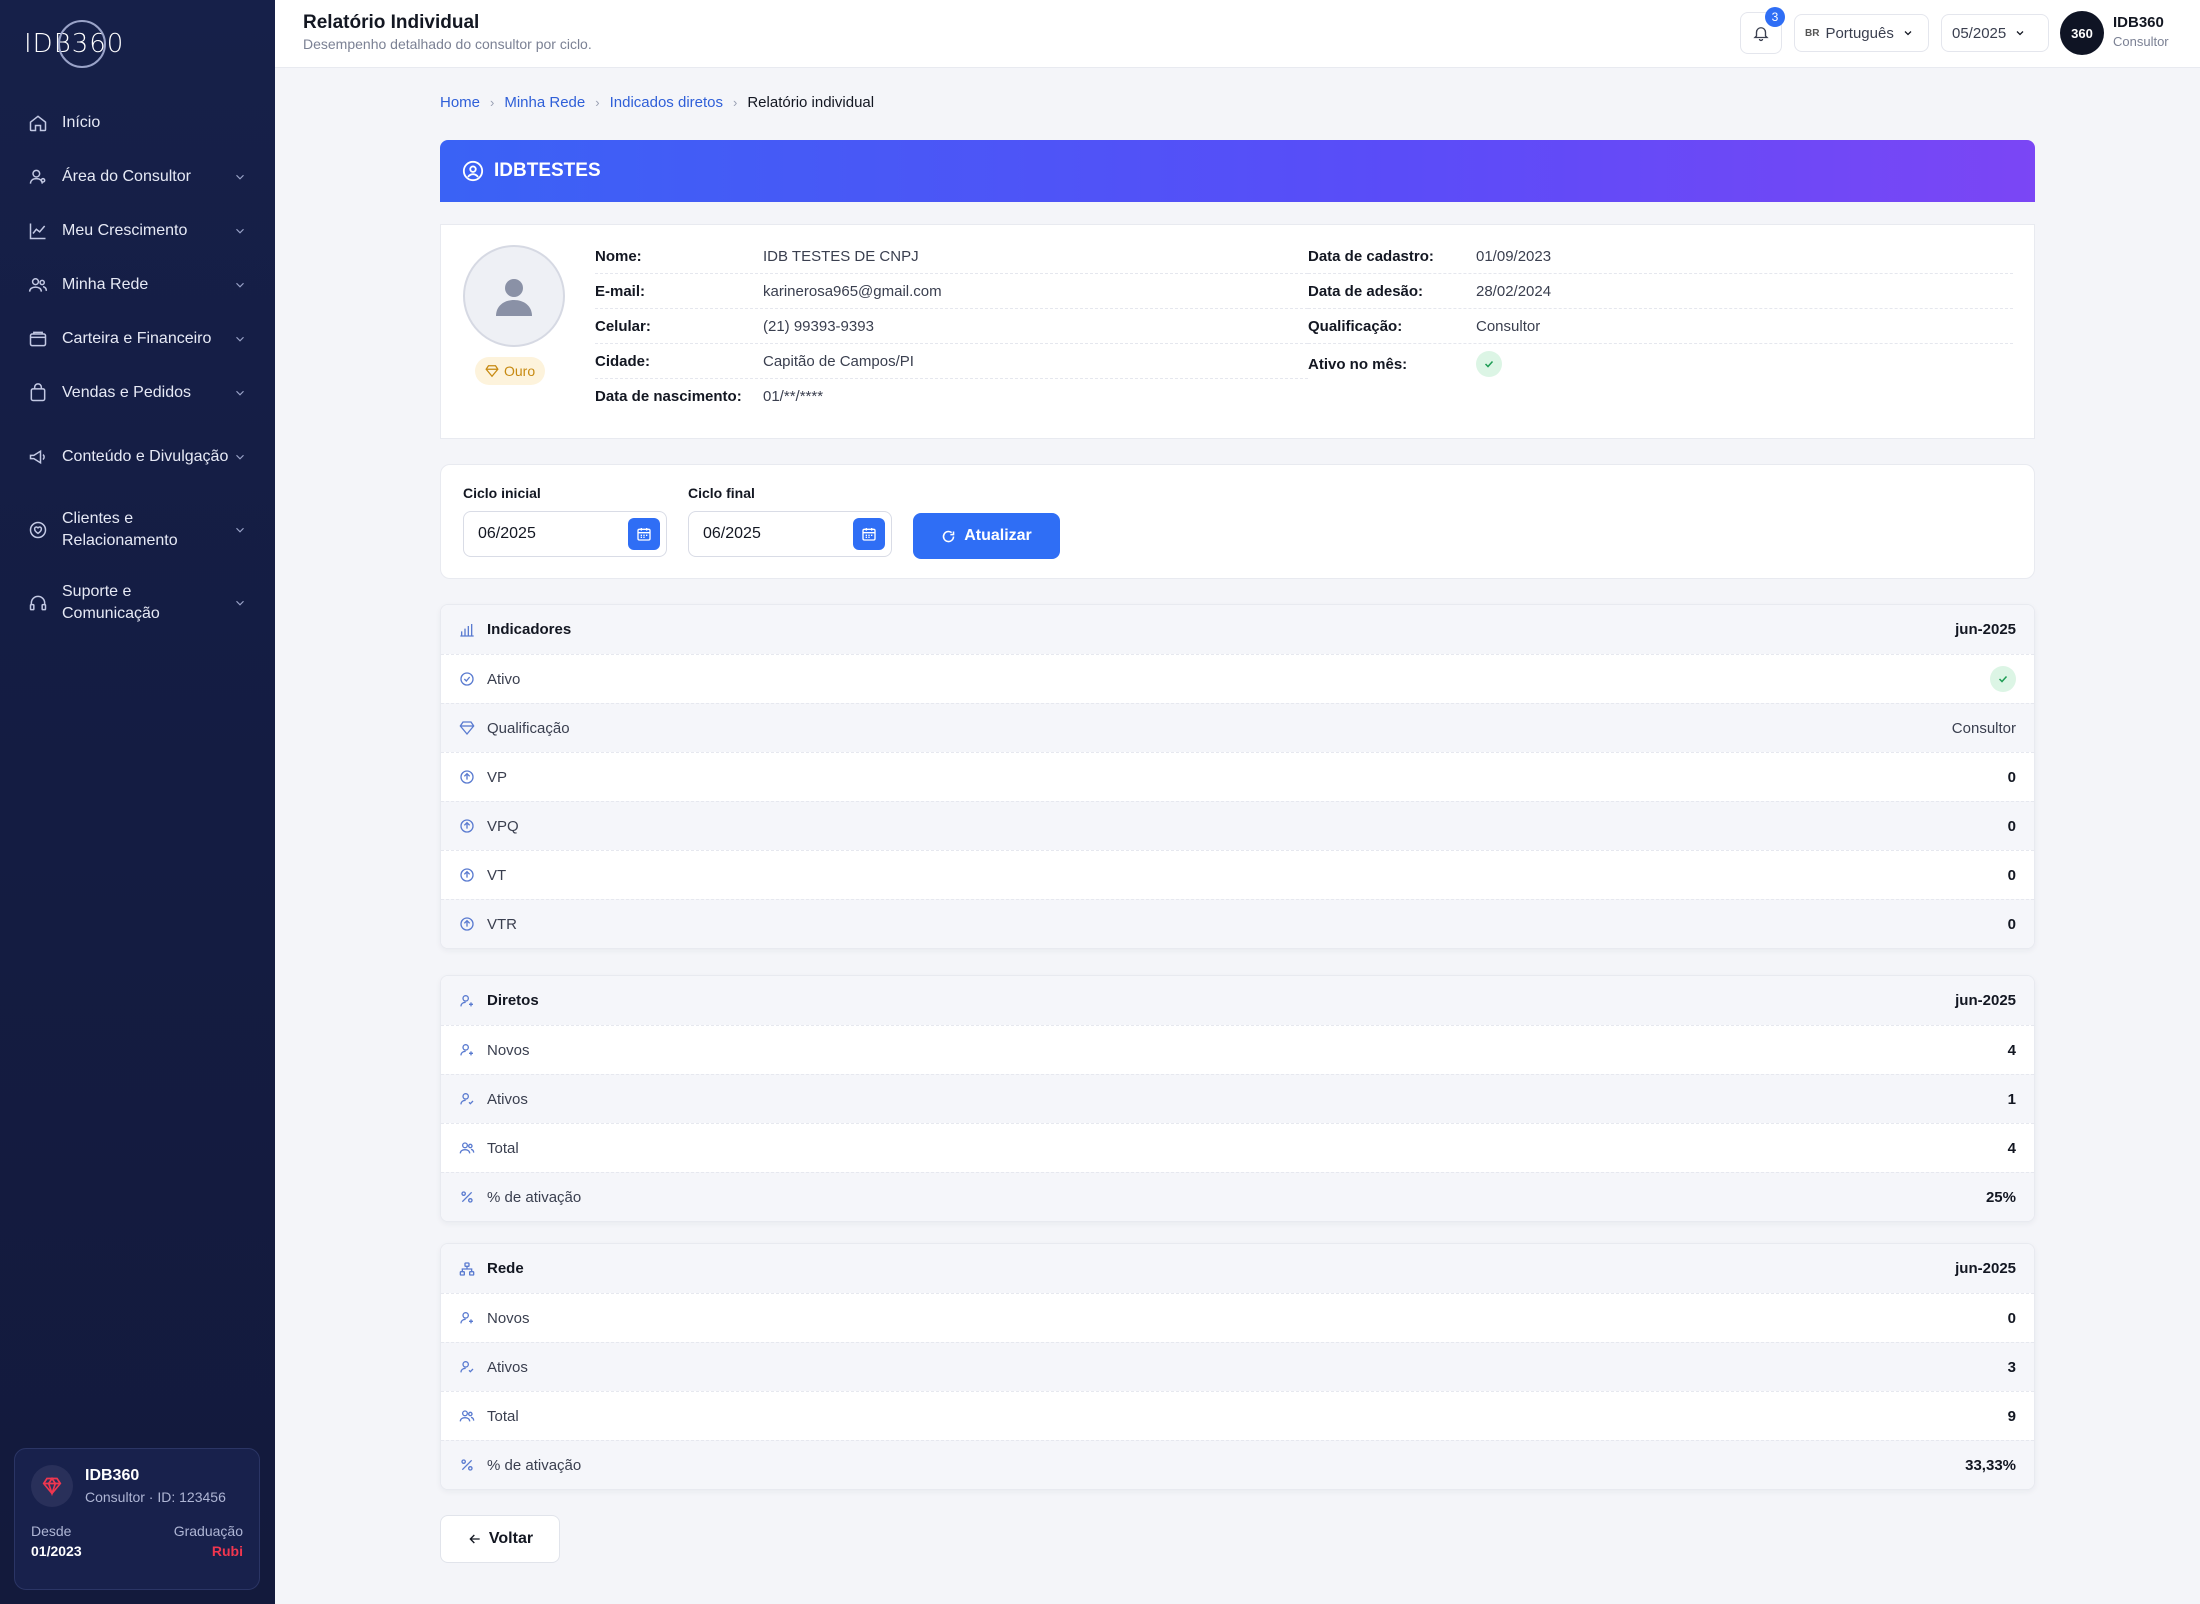  I want to click on sidebar-item-conteudo: Conteúdo e Divulgação, so click(137, 456).